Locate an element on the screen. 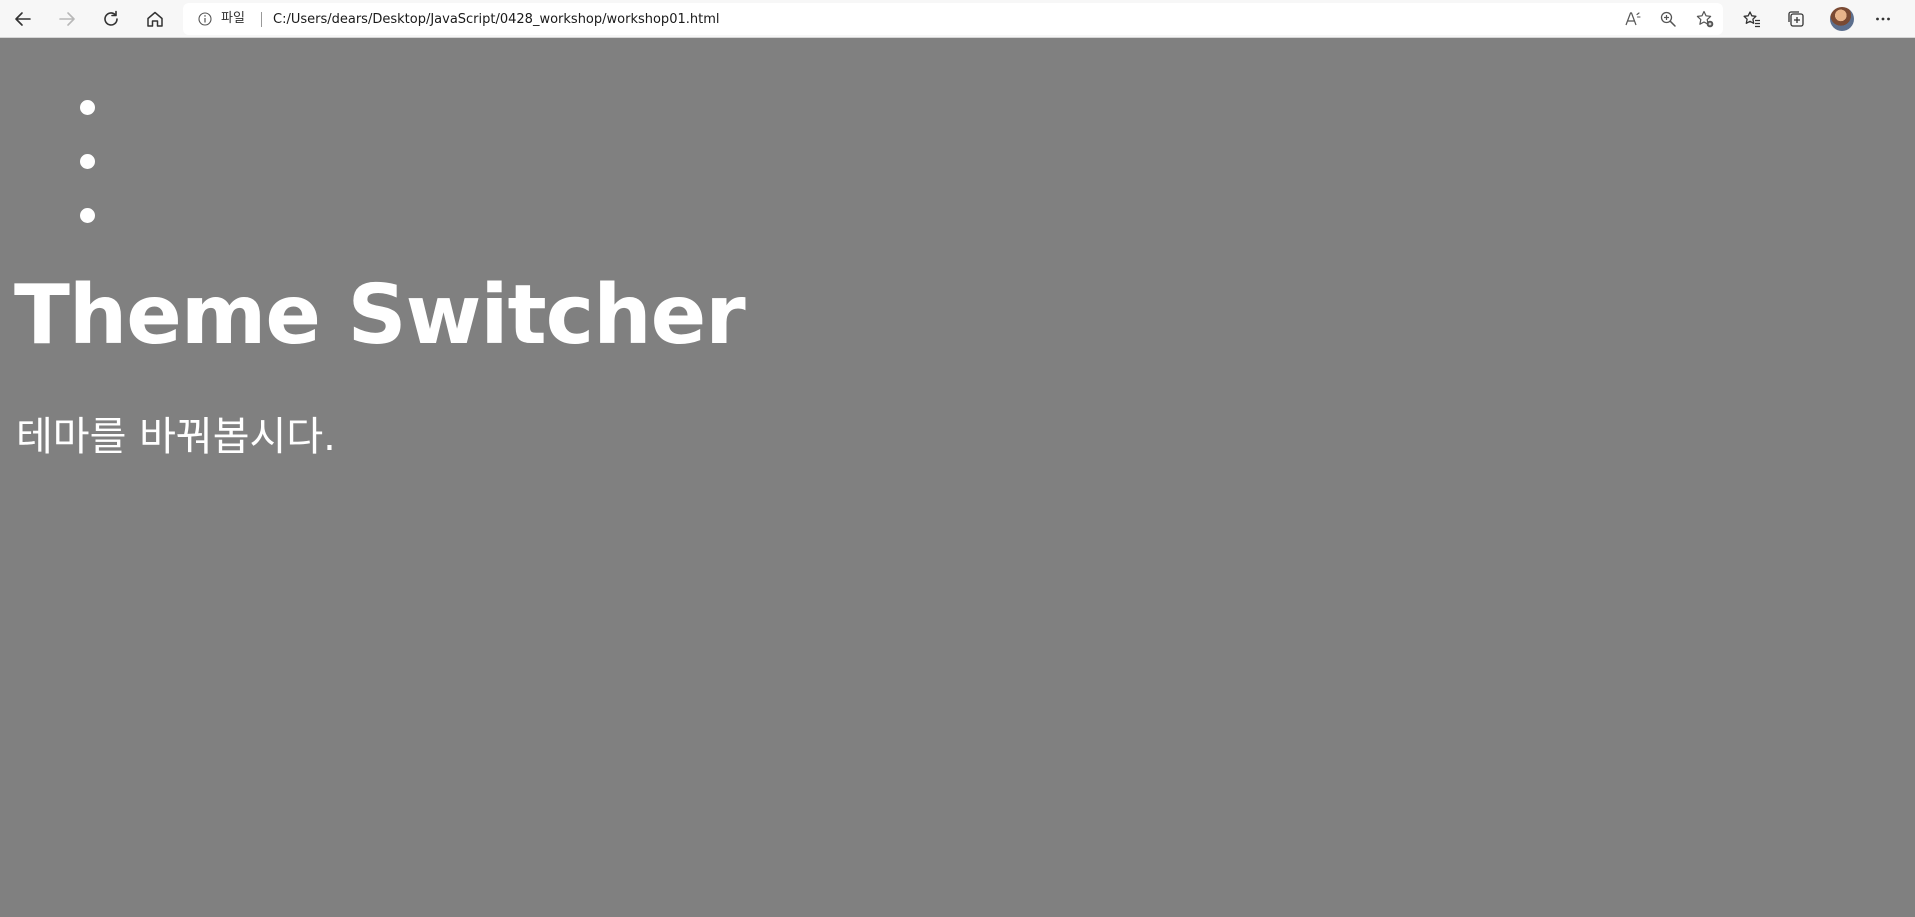 This screenshot has width=1915, height=917. forward-button is located at coordinates (67, 19).